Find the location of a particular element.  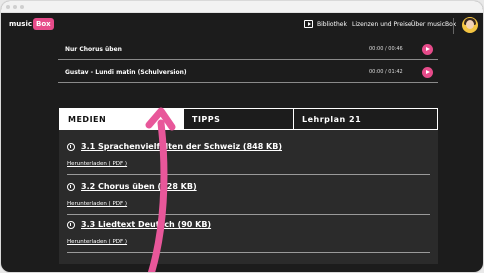

library-icon is located at coordinates (308, 24).